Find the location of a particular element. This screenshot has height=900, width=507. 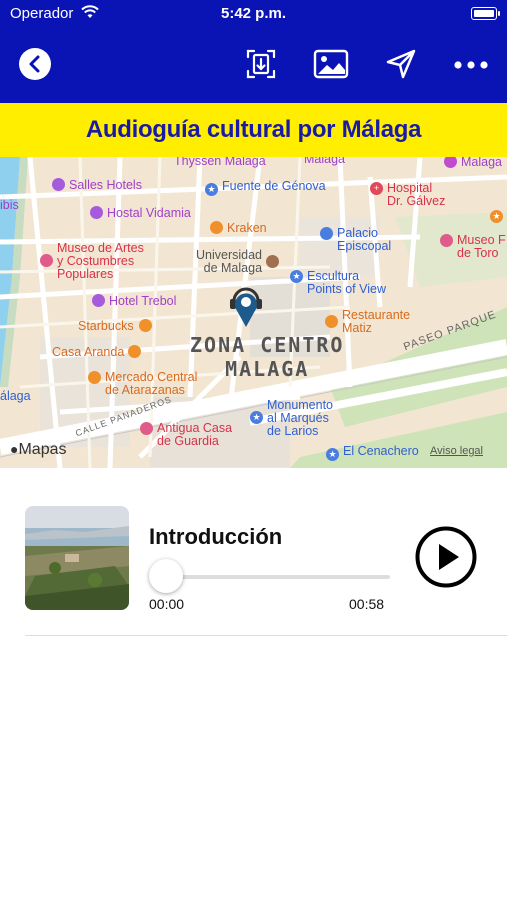

map-label-text: Malaga is located at coordinates (481, 163).